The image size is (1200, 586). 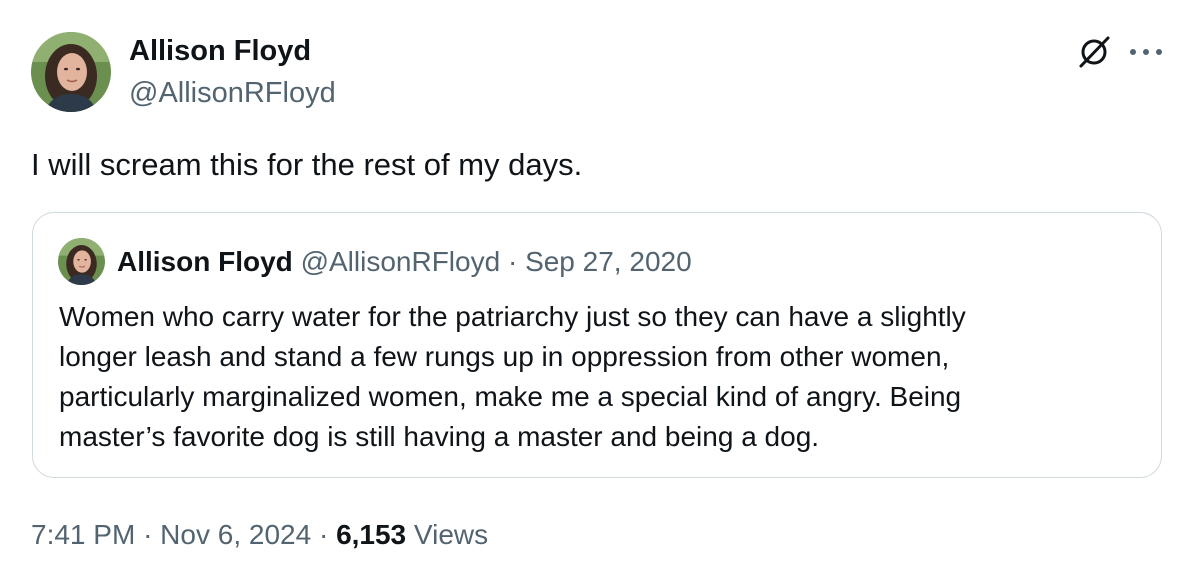 I want to click on views-link: 6,153 Views, so click(x=412, y=534).